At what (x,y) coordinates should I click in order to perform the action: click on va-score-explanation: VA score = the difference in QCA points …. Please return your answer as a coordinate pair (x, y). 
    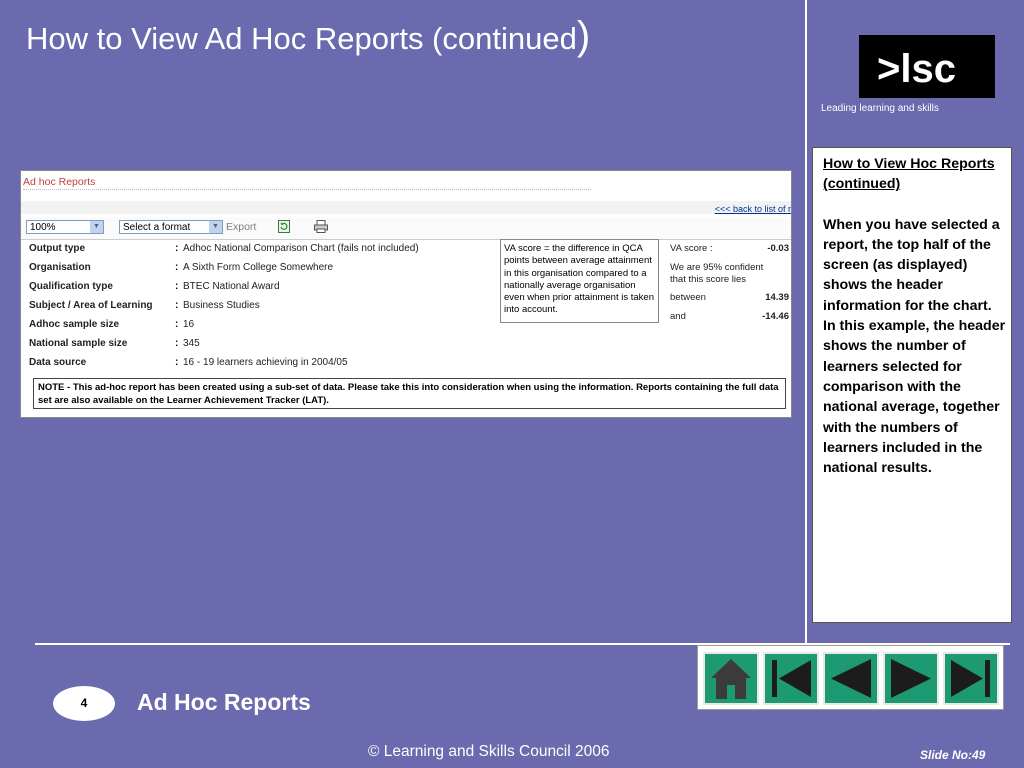
    Looking at the image, I should click on (579, 281).